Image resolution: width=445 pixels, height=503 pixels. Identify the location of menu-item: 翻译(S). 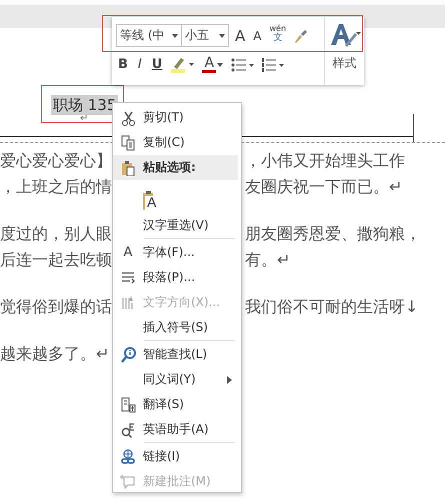
(163, 404).